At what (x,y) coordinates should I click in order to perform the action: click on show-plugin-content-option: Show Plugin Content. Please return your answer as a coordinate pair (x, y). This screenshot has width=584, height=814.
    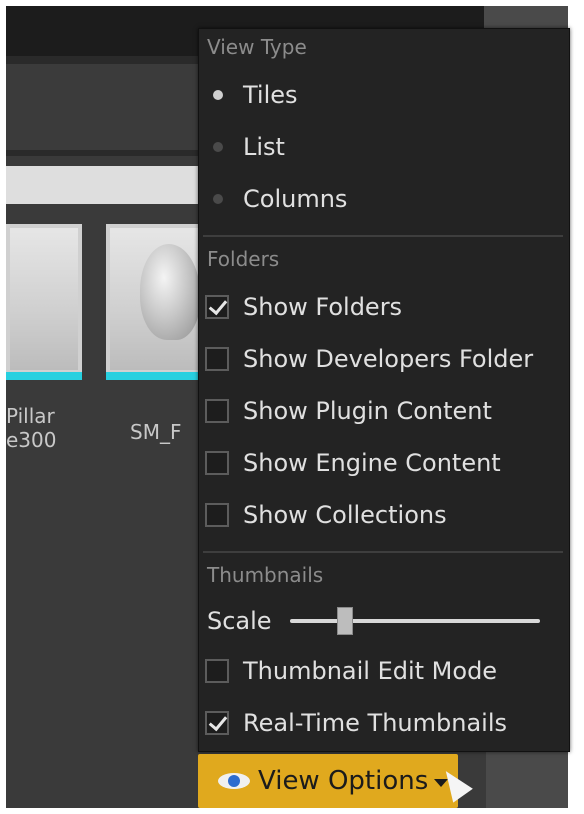
    Looking at the image, I should click on (384, 411).